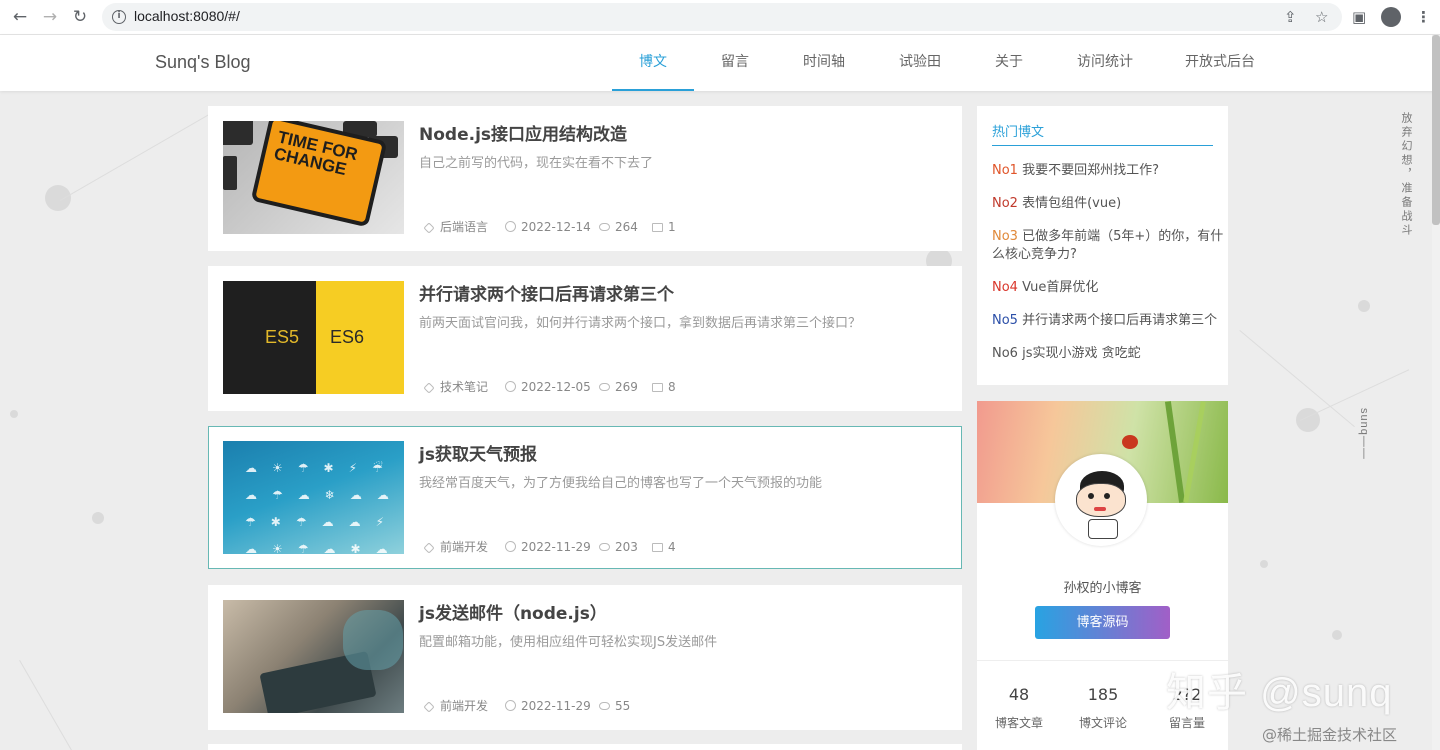 The height and width of the screenshot is (750, 1440). I want to click on es5-label: ES5, so click(282, 337).